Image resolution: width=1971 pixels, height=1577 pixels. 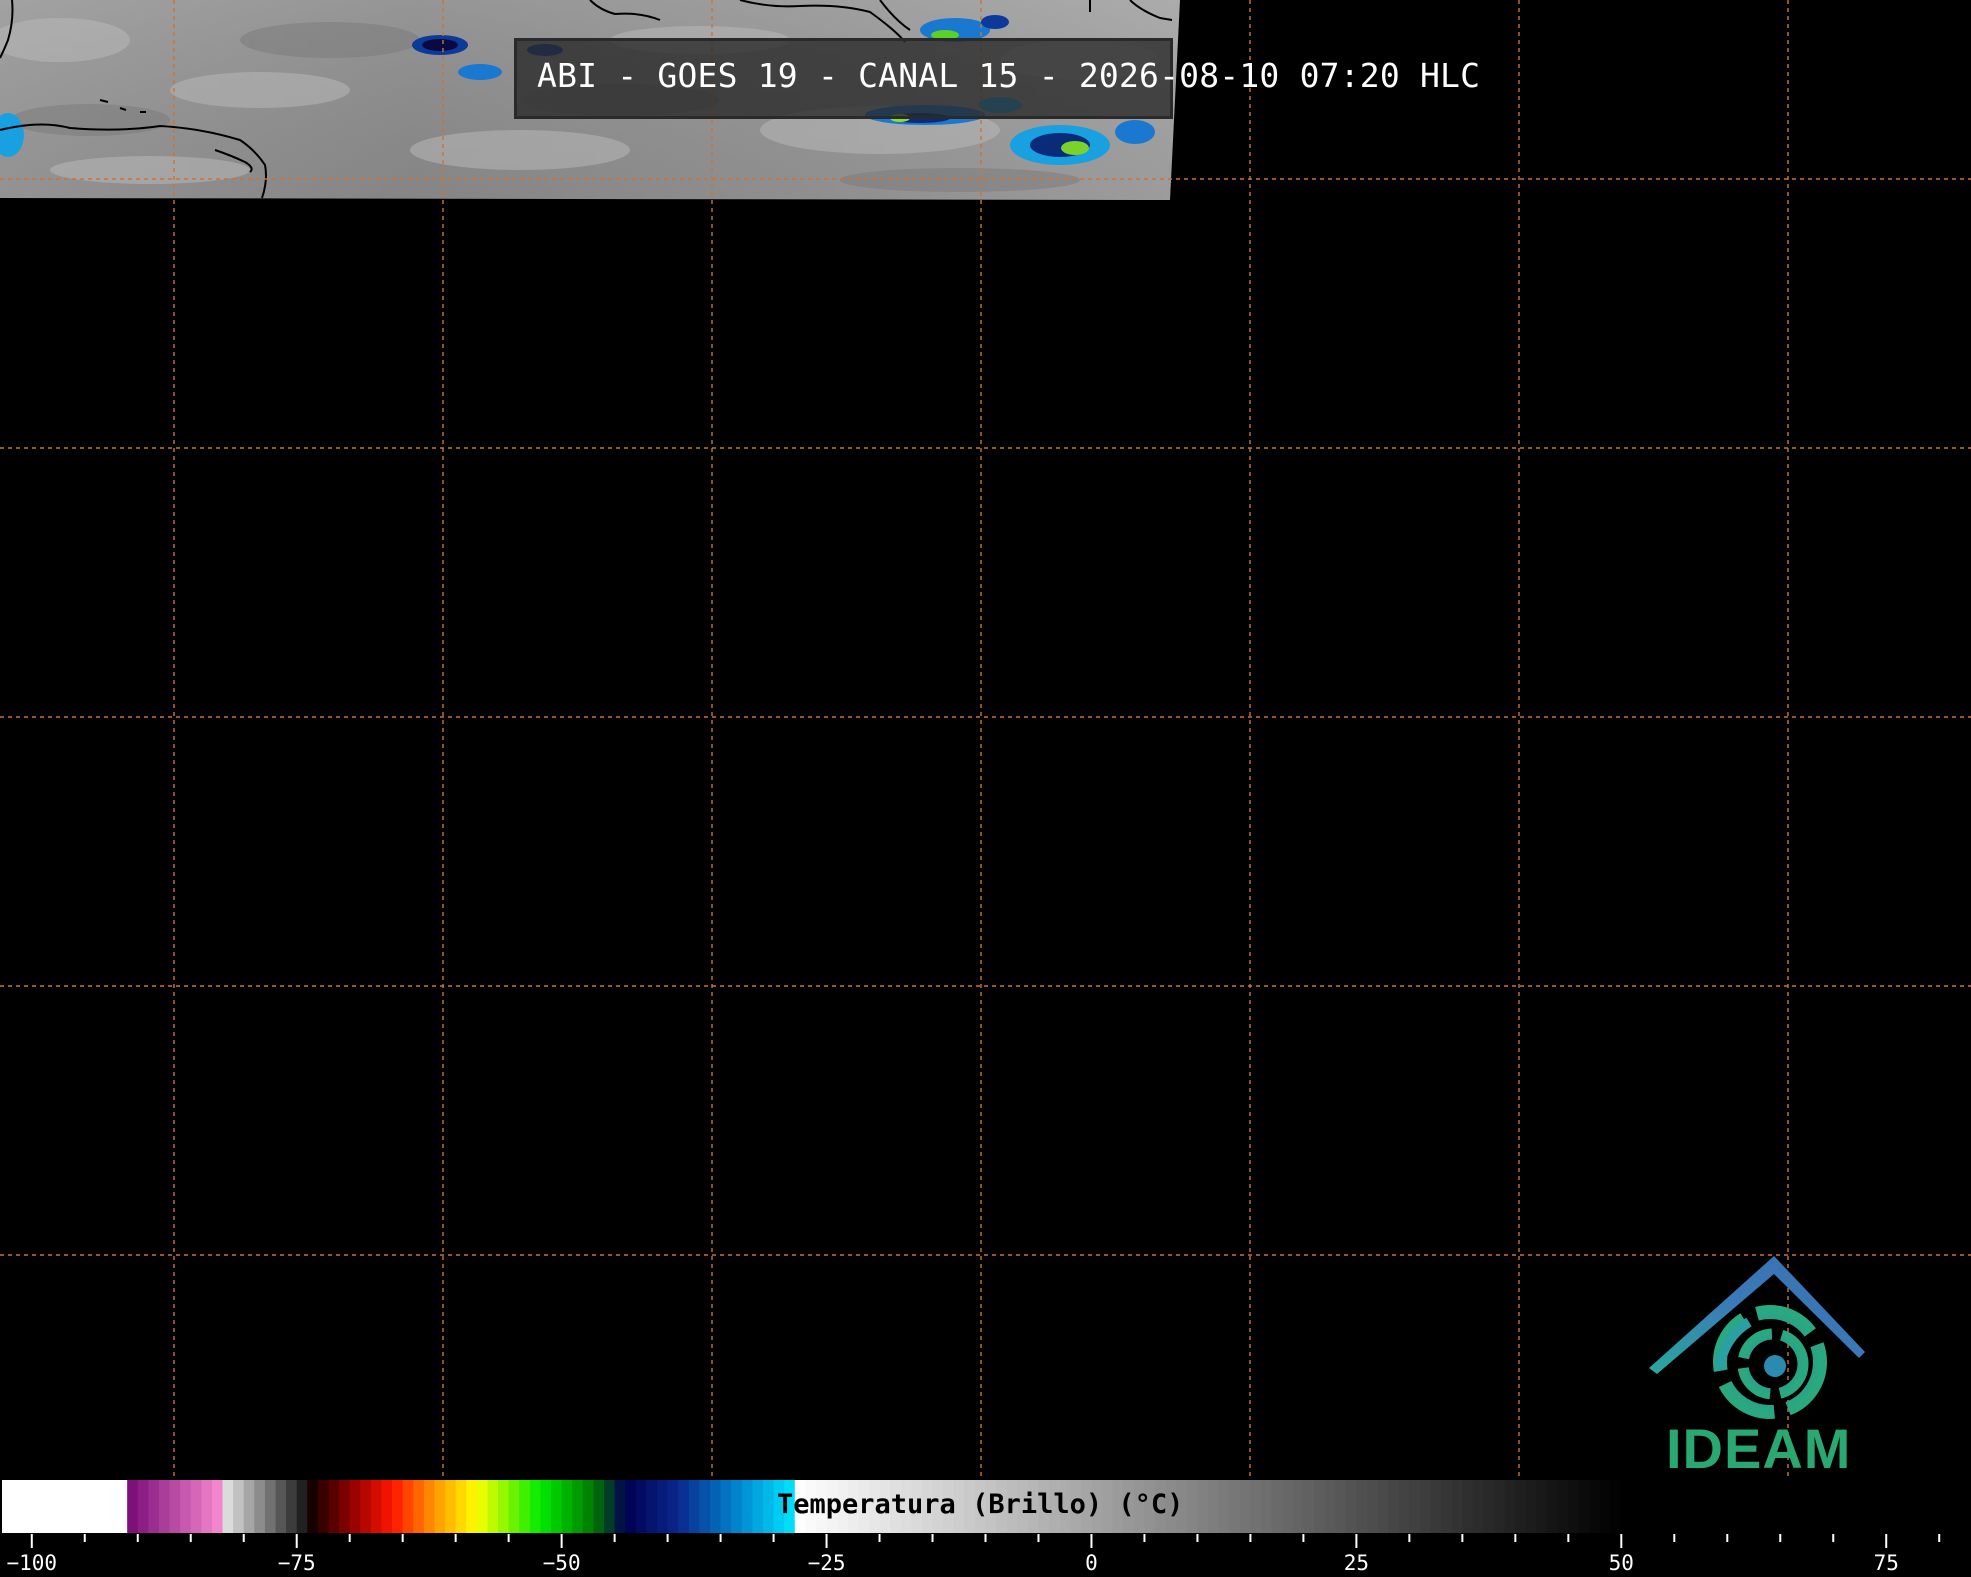 What do you see at coordinates (1886, 1563) in the screenshot?
I see `colorbar-tick-label: 75` at bounding box center [1886, 1563].